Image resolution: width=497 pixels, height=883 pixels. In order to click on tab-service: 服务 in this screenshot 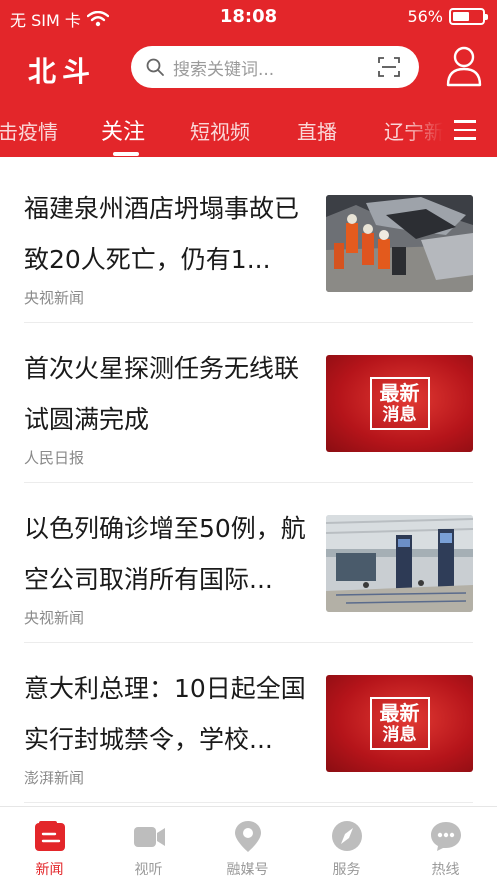, I will do `click(346, 845)`.